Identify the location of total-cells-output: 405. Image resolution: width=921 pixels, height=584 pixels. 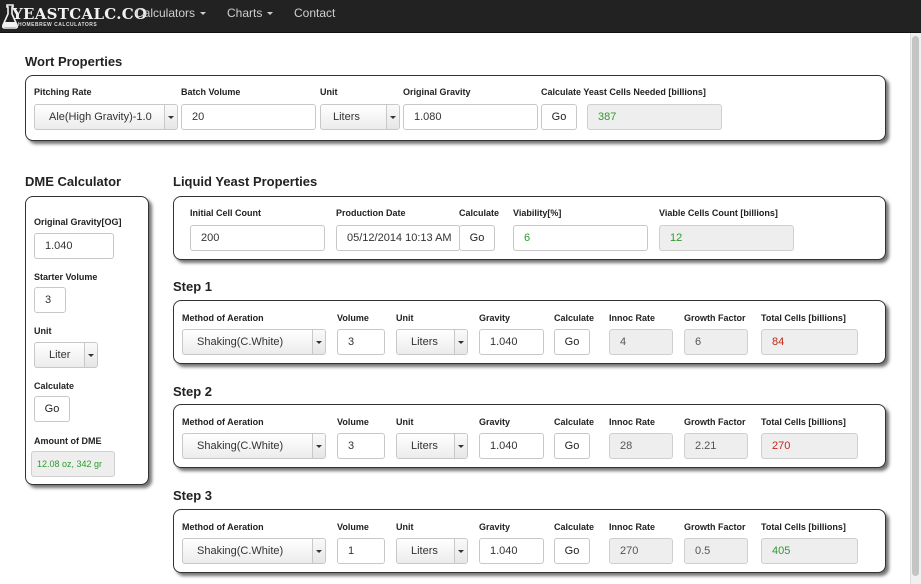
(809, 551).